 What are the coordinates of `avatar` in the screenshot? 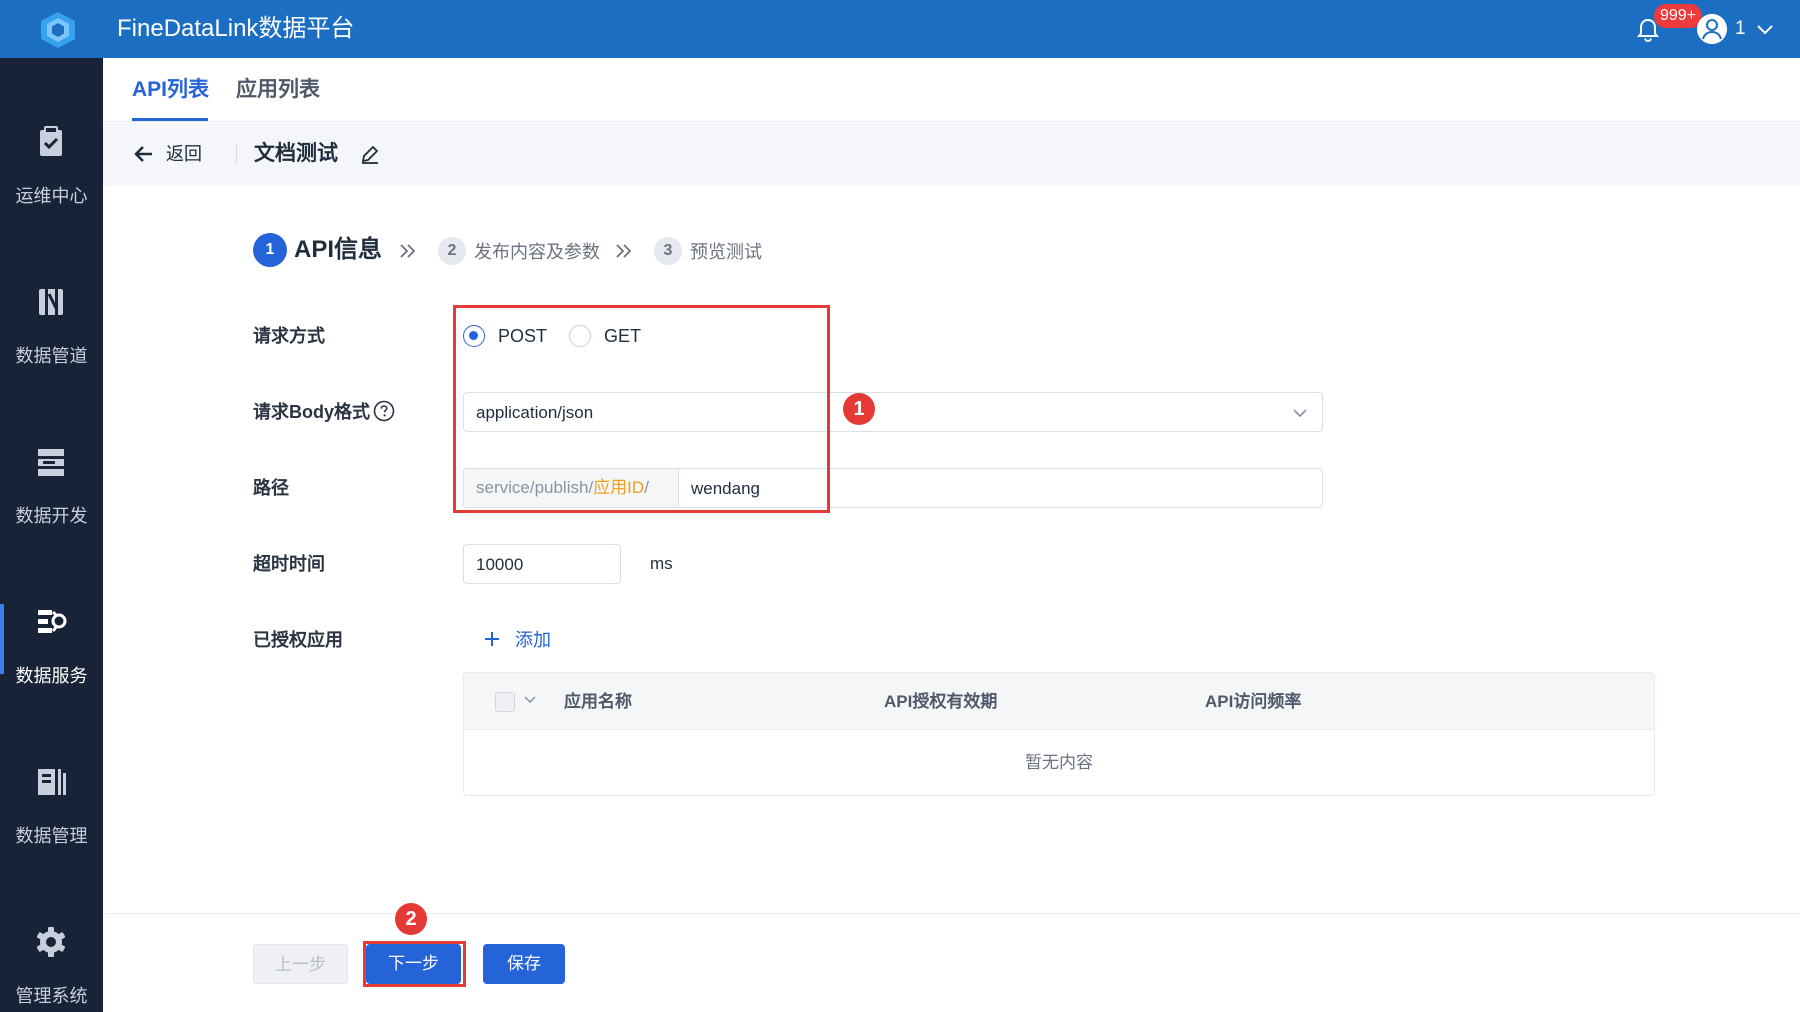 It's located at (1712, 29).